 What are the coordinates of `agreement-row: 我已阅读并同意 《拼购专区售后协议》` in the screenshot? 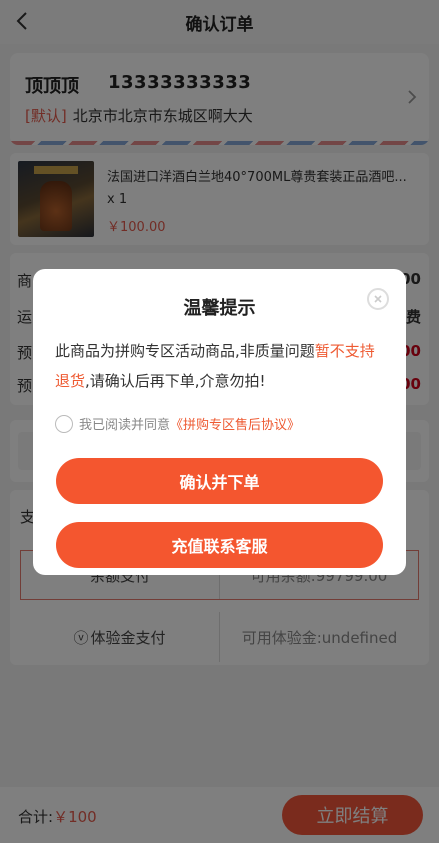 It's located at (177, 423).